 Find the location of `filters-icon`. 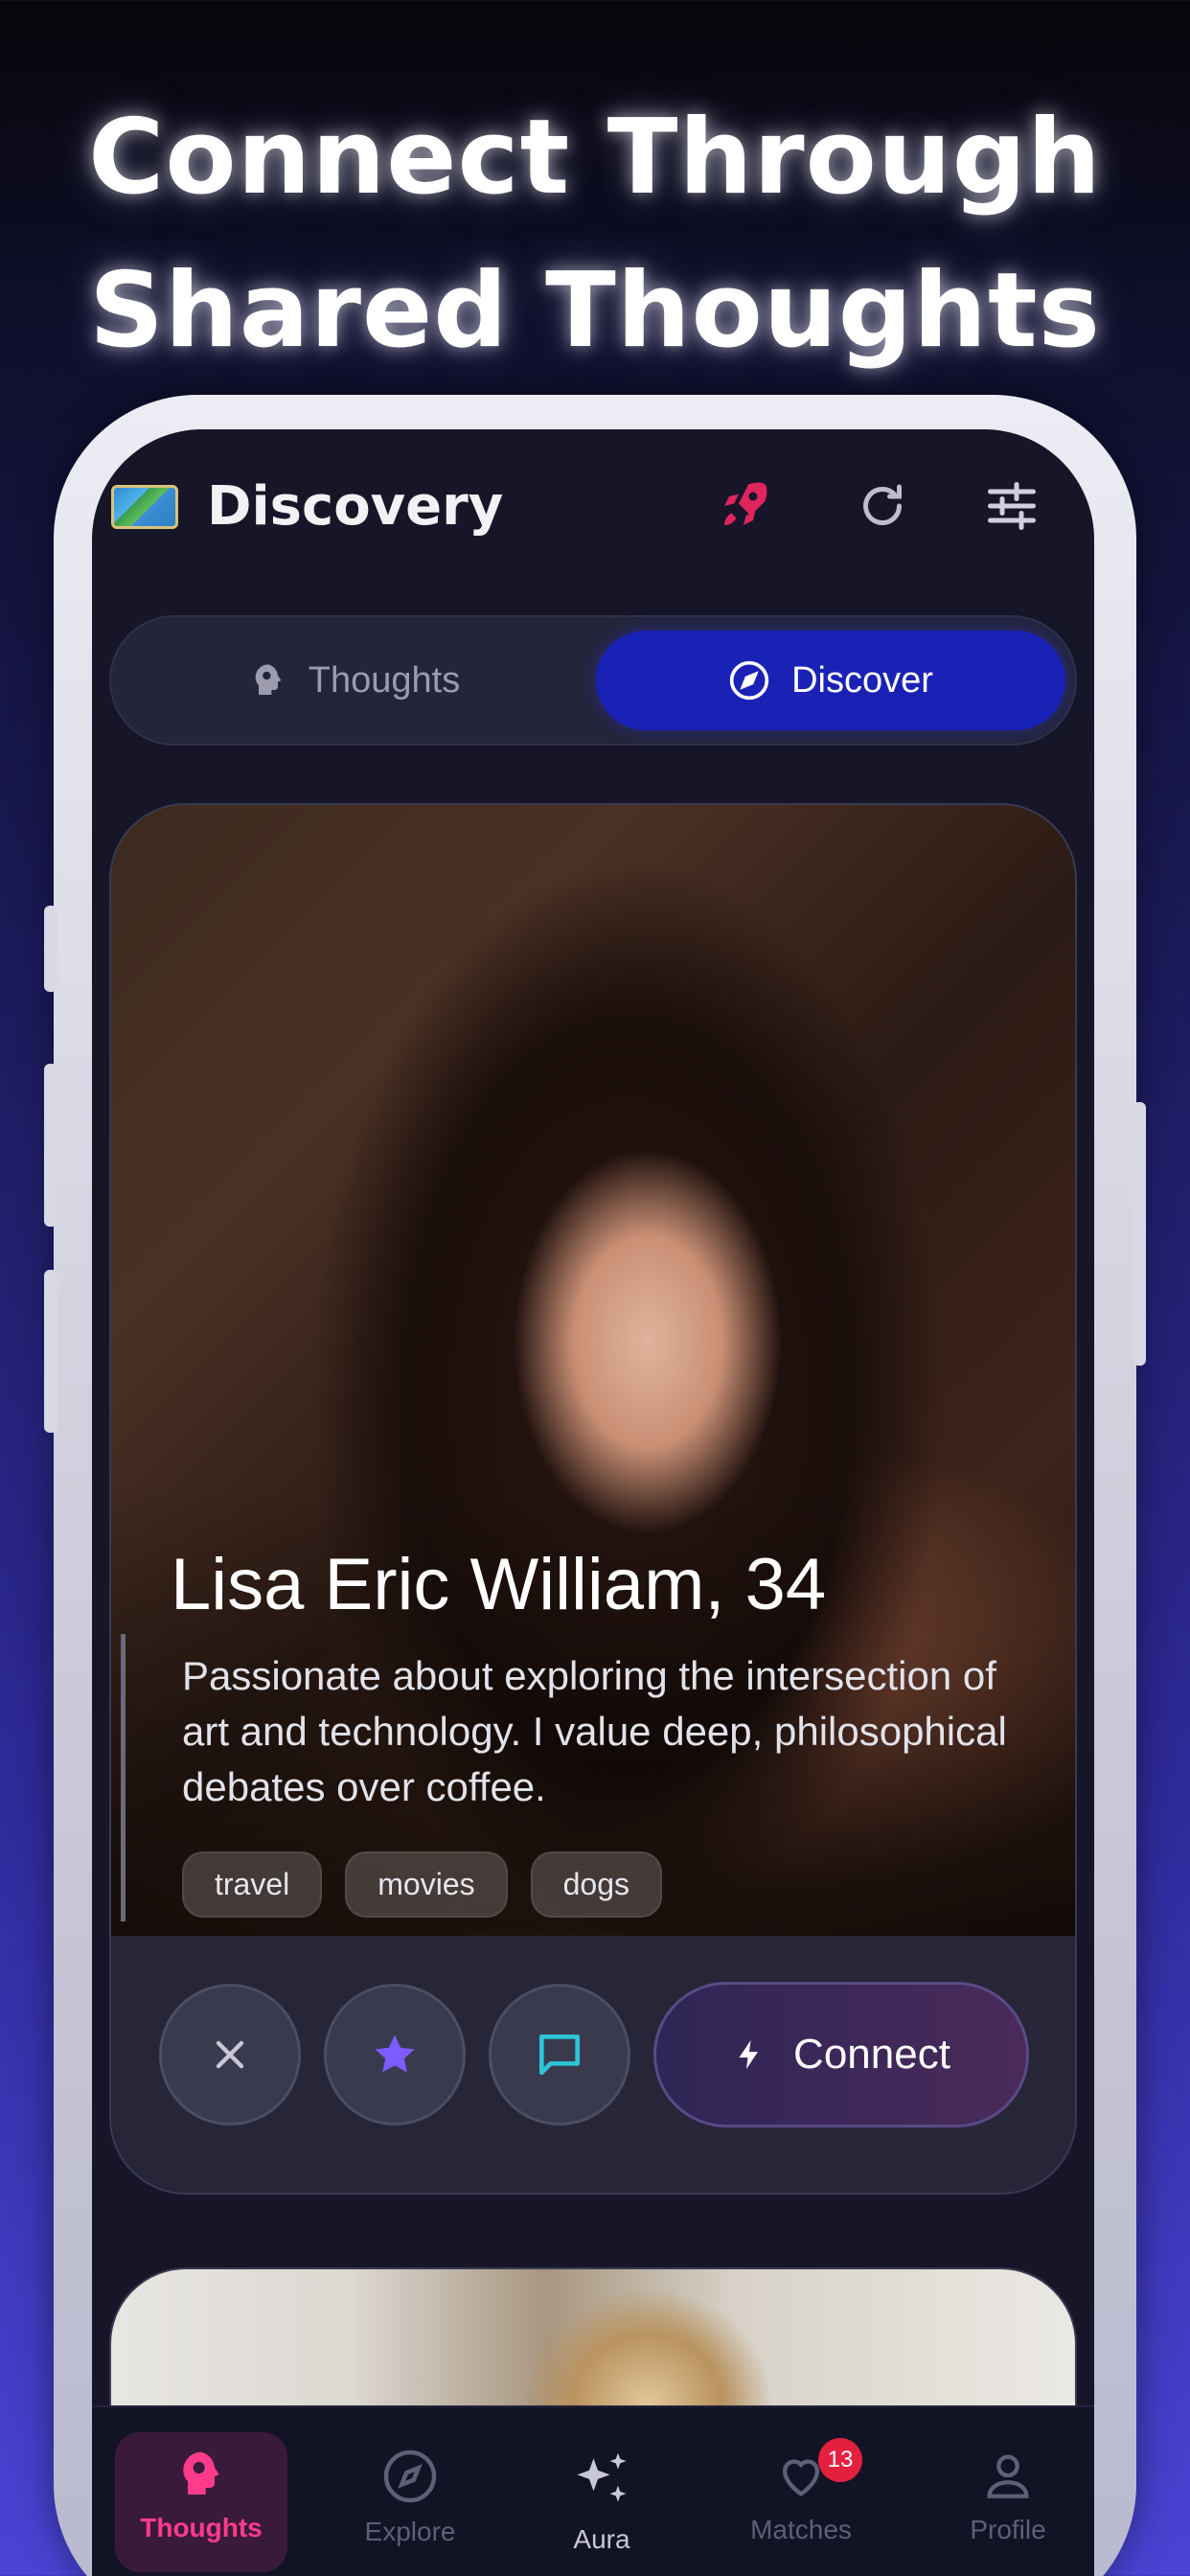

filters-icon is located at coordinates (1012, 506).